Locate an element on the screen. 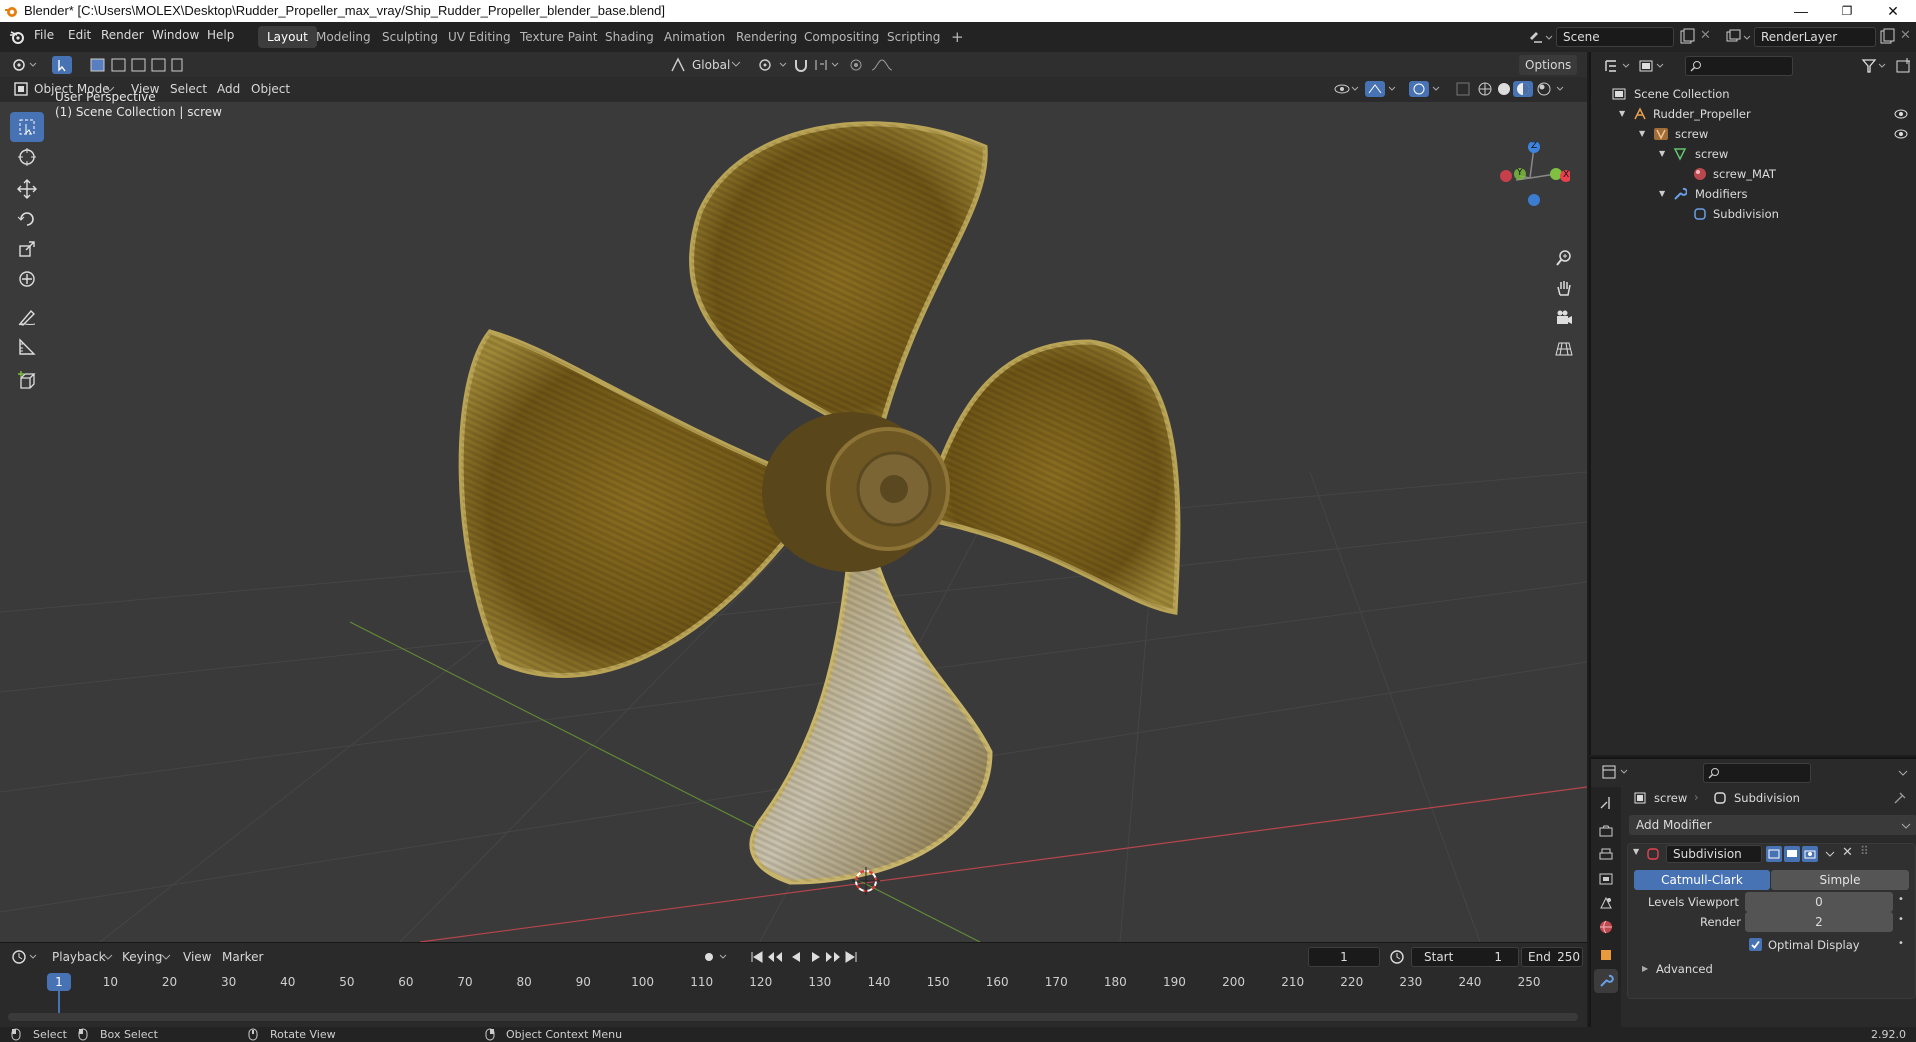 This screenshot has width=1916, height=1042. tab-scripting: Scripting is located at coordinates (913, 37).